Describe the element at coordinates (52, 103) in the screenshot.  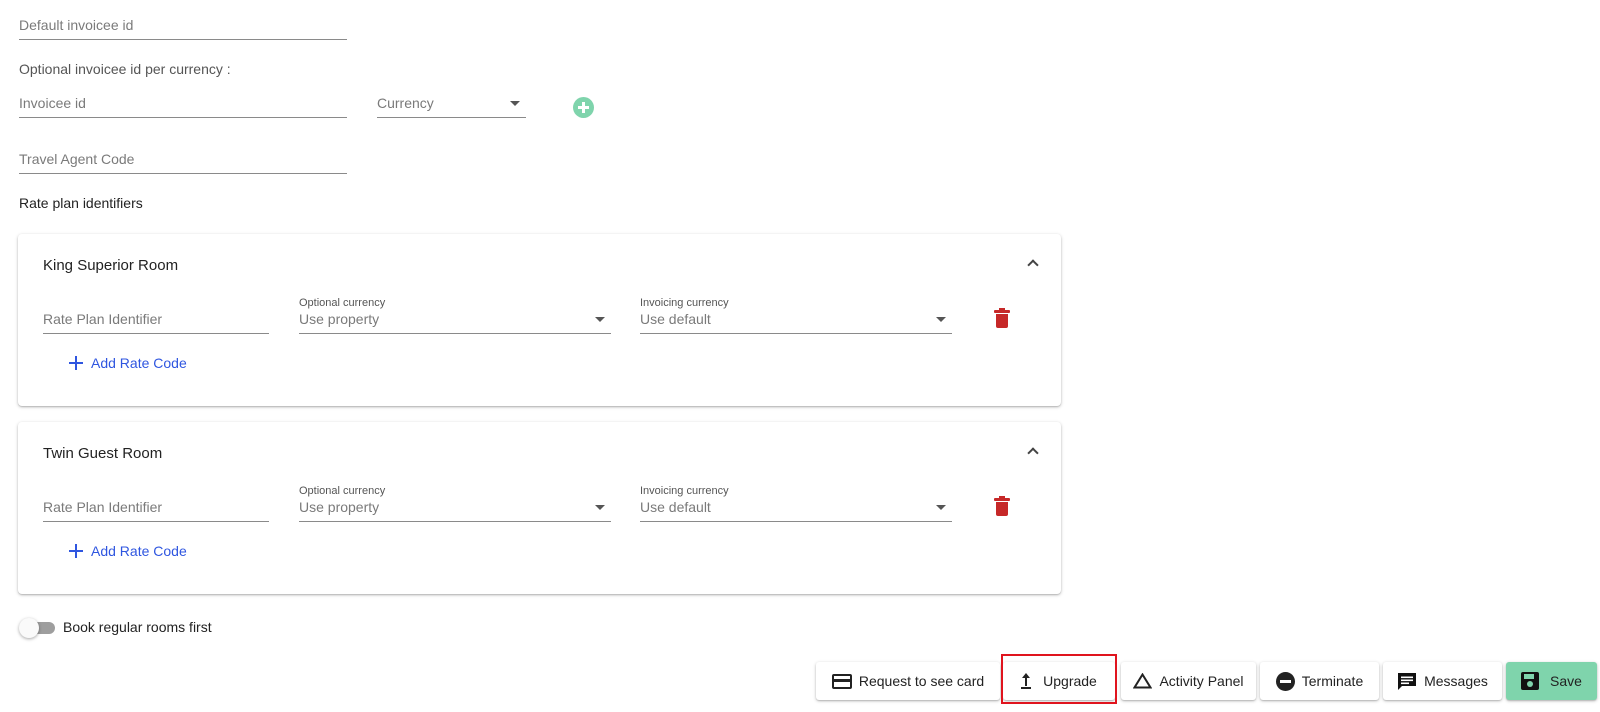
I see `invoicee-id-placeholder: Invoicee id` at that location.